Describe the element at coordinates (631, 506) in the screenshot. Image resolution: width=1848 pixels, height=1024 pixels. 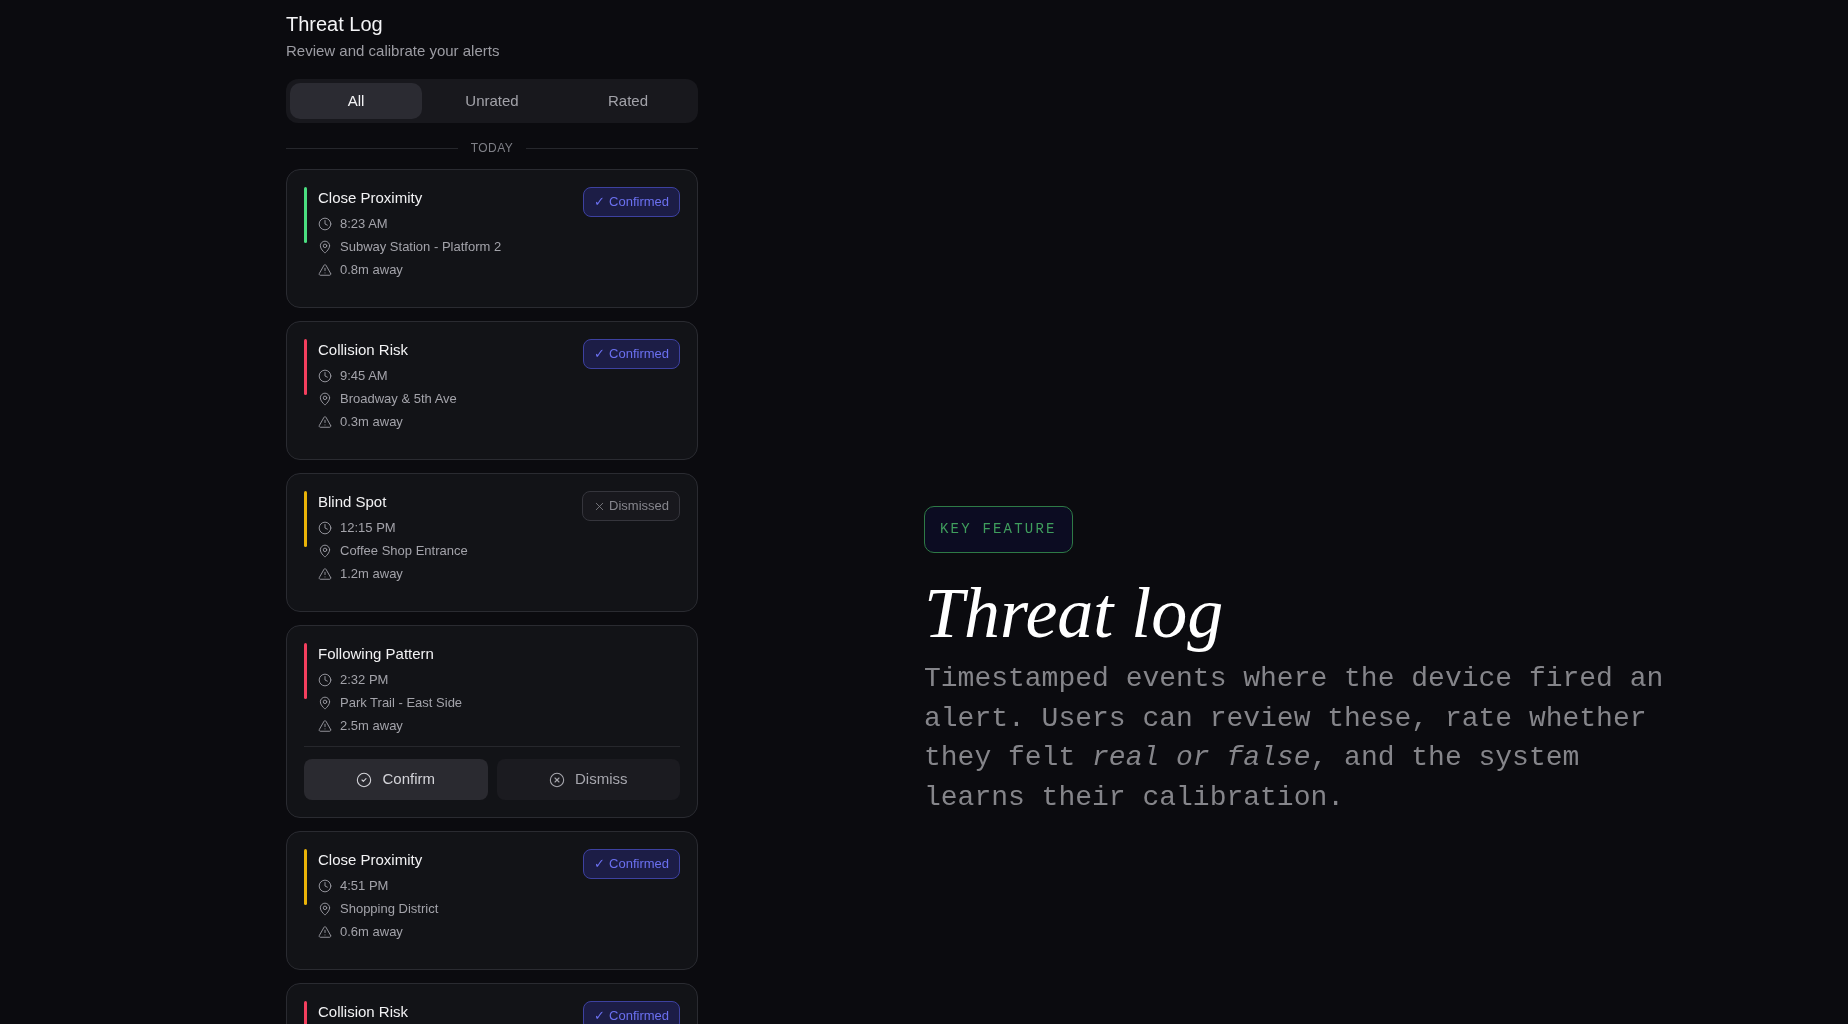
I see `status-badge: Dismissed` at that location.